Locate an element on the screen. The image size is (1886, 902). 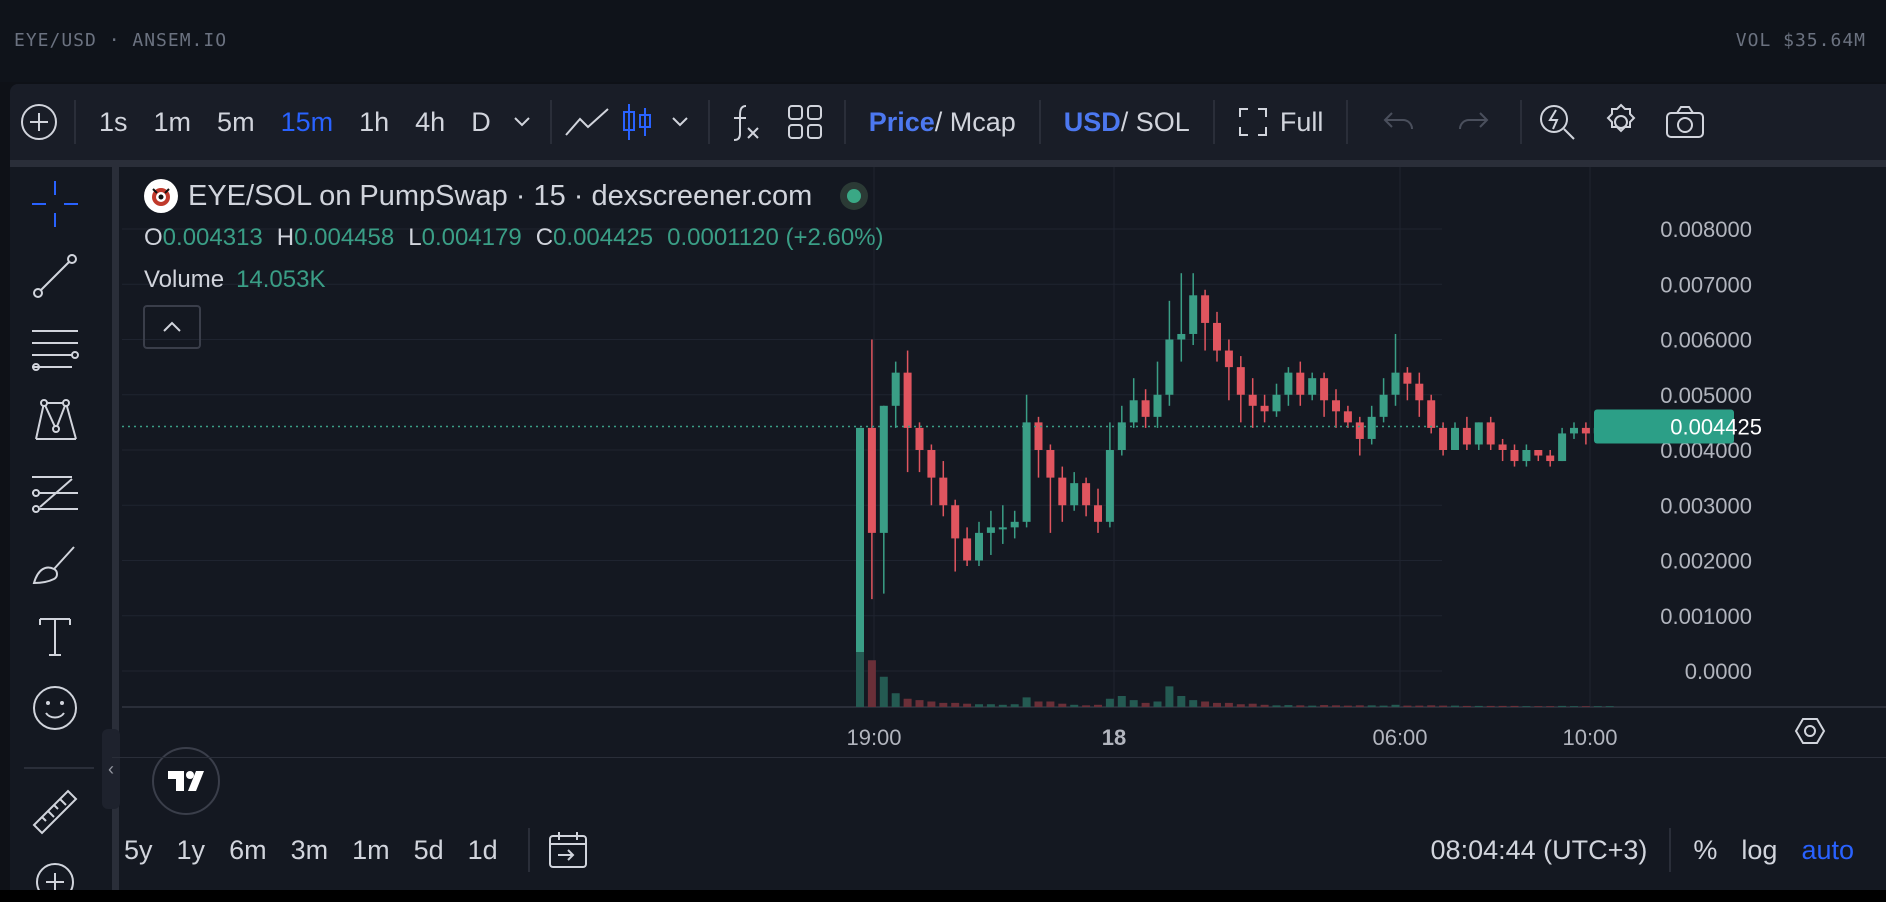
interval-5m: 5m is located at coordinates (236, 122).